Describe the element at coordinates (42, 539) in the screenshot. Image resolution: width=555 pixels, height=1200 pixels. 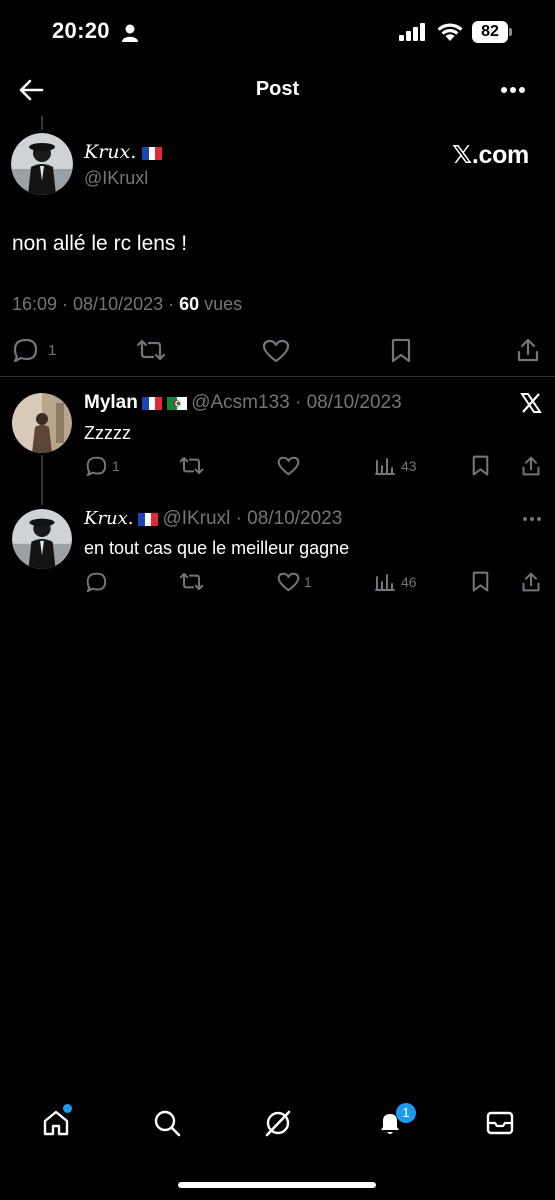
I see `reply-avatar-krux` at that location.